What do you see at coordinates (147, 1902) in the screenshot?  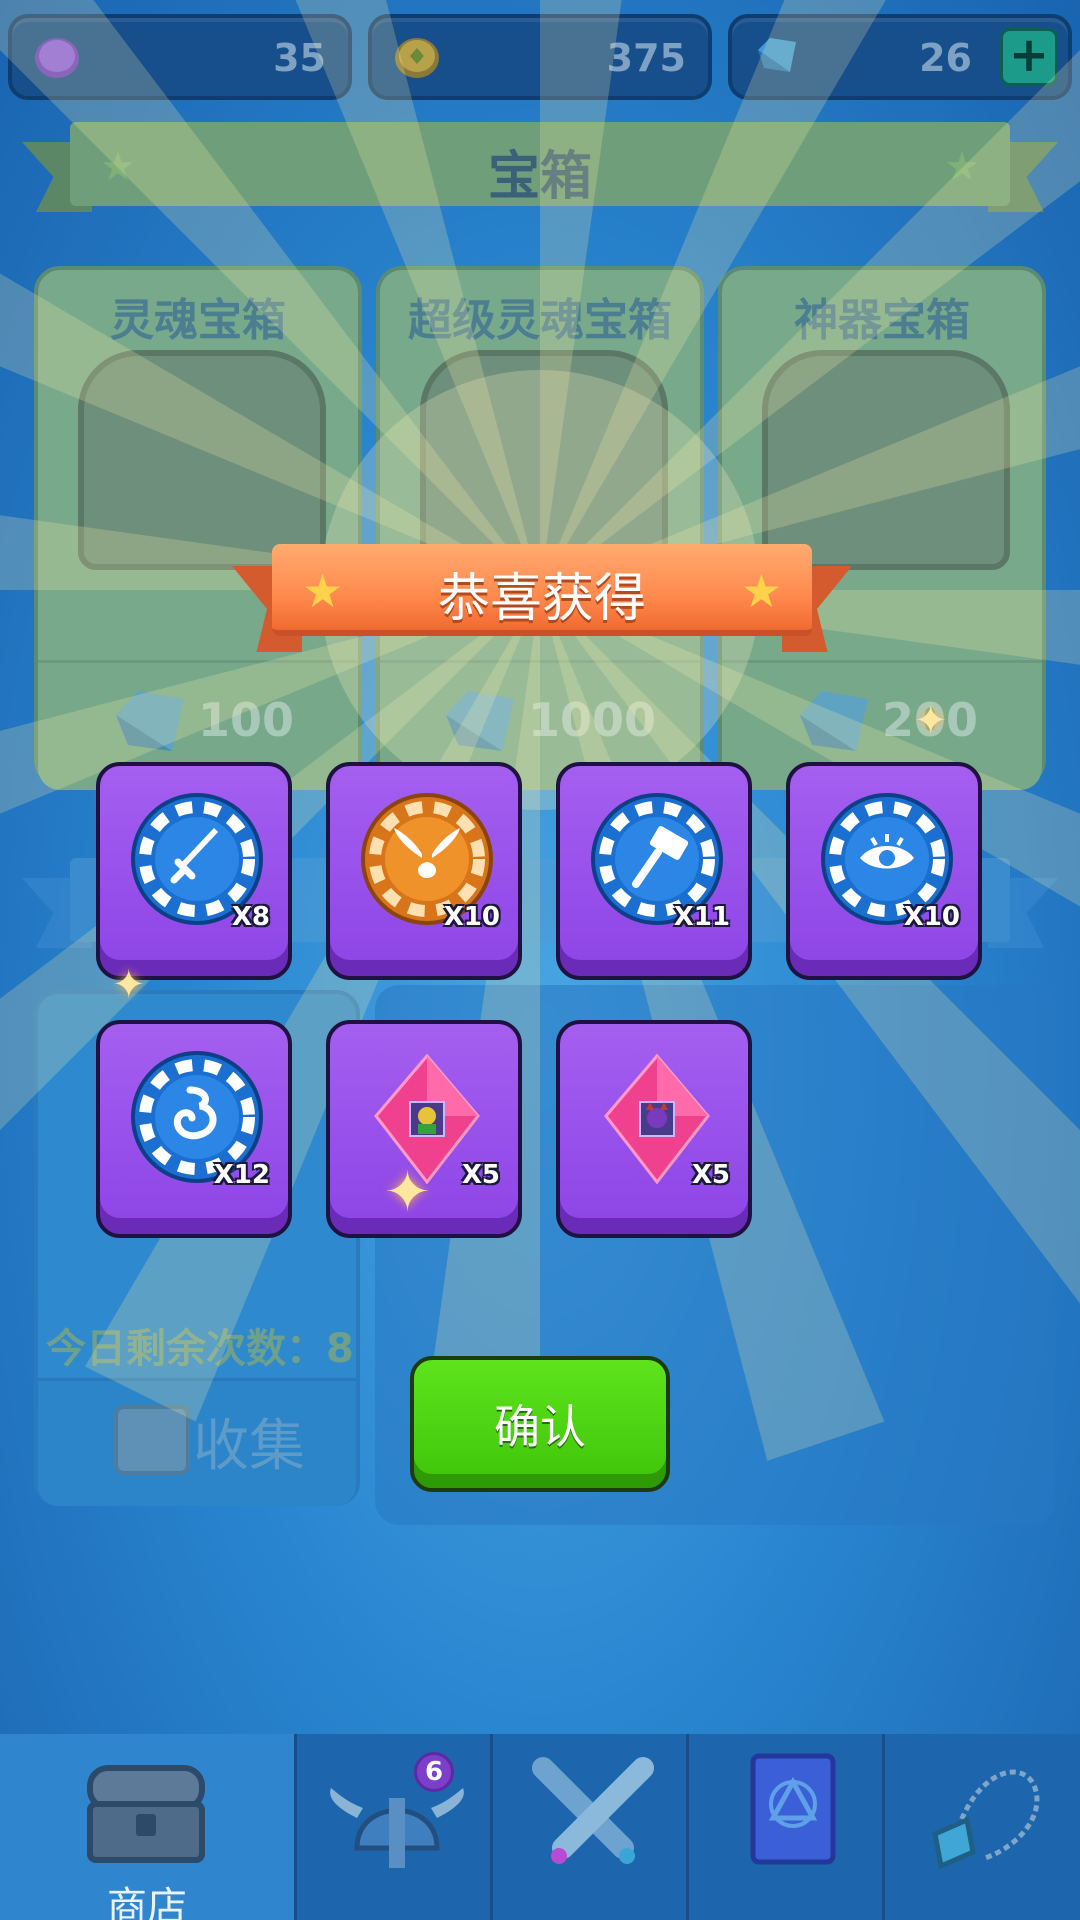 I see `nav-label: 商店` at bounding box center [147, 1902].